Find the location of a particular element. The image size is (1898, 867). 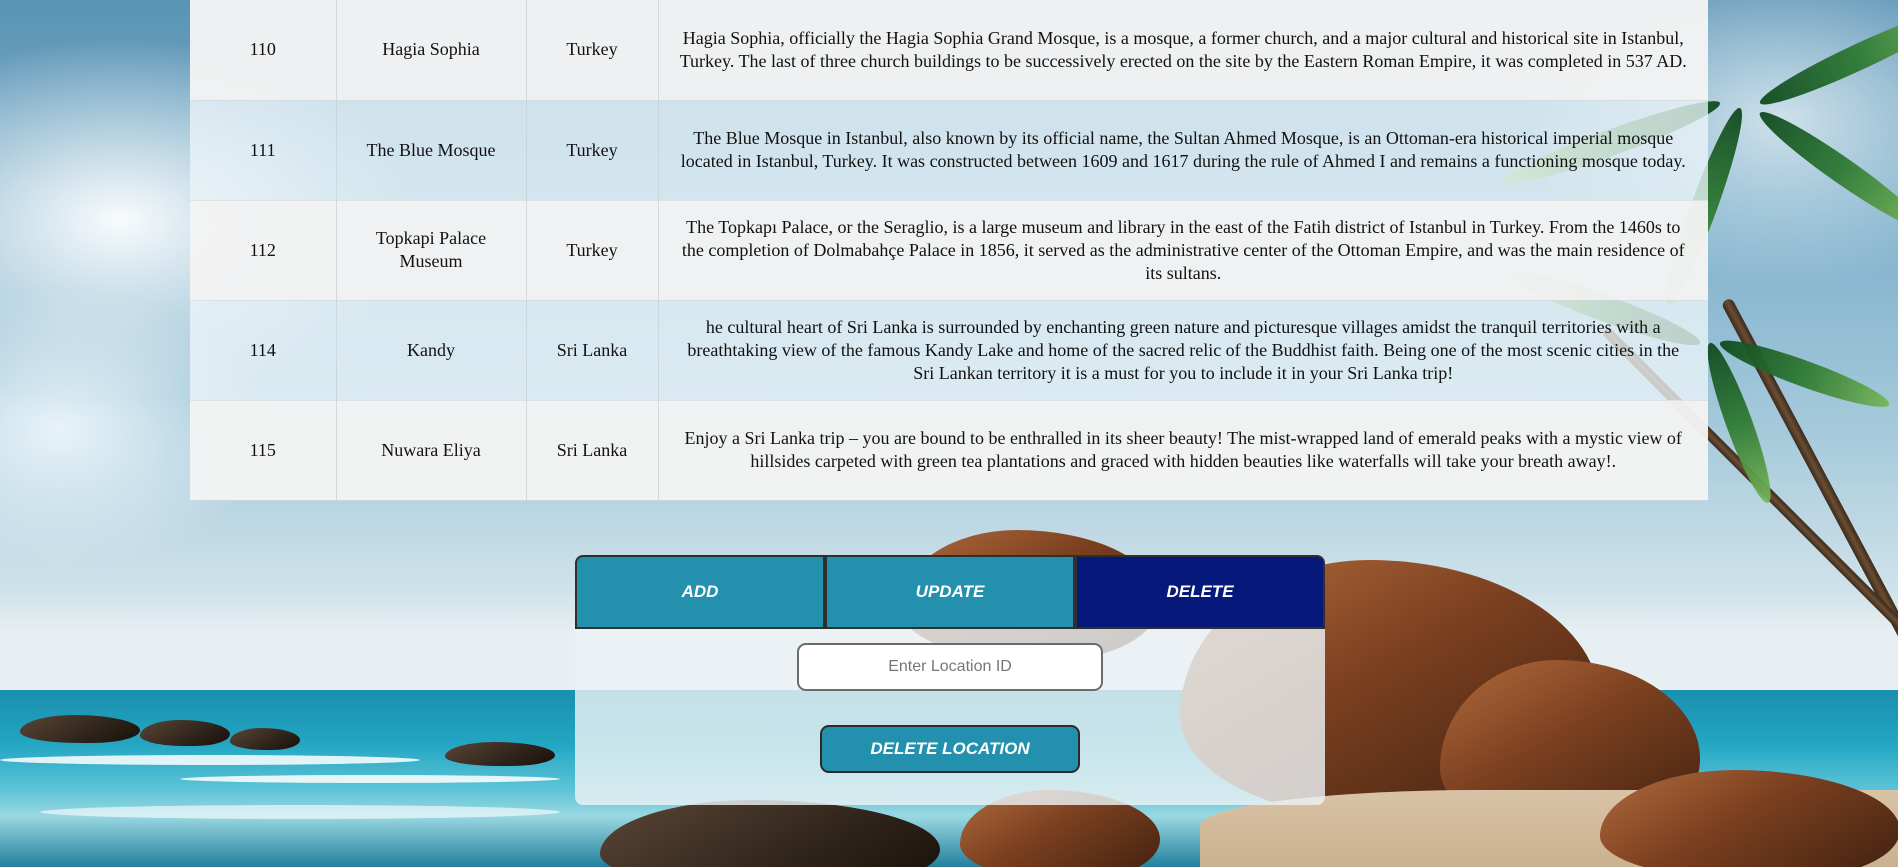

location-name-cell: The Blue Mosque is located at coordinates (431, 150).